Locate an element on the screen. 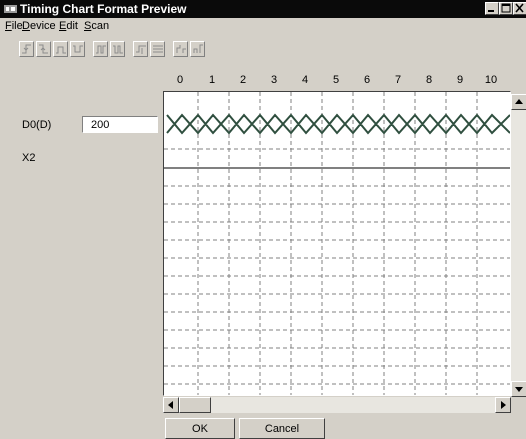 The width and height of the screenshot is (526, 439). zoom-in-button is located at coordinates (180, 49).